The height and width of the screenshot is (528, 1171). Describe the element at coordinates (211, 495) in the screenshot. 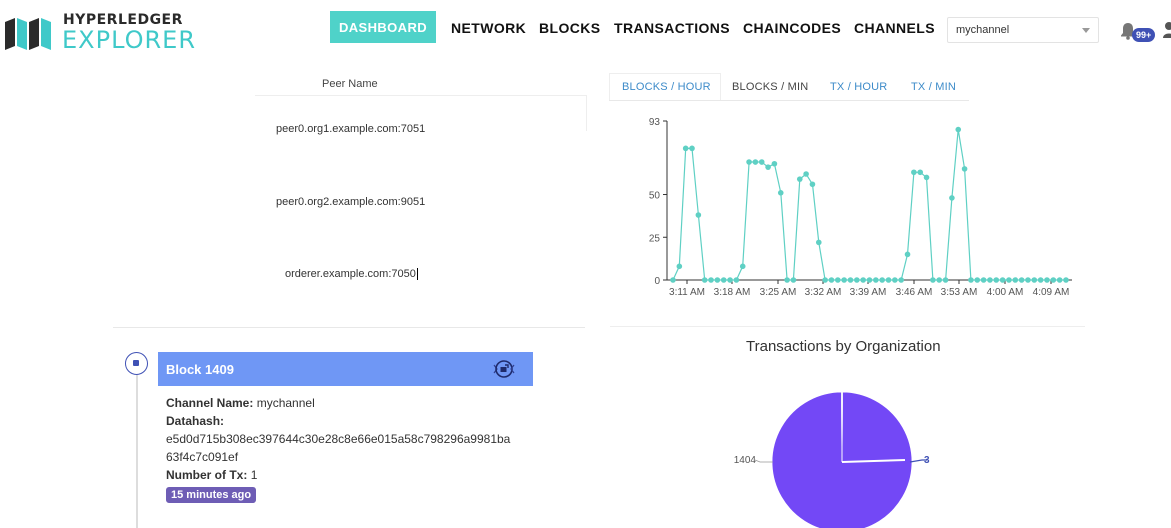

I see `time-ago-badge: 15 minutes ago` at that location.